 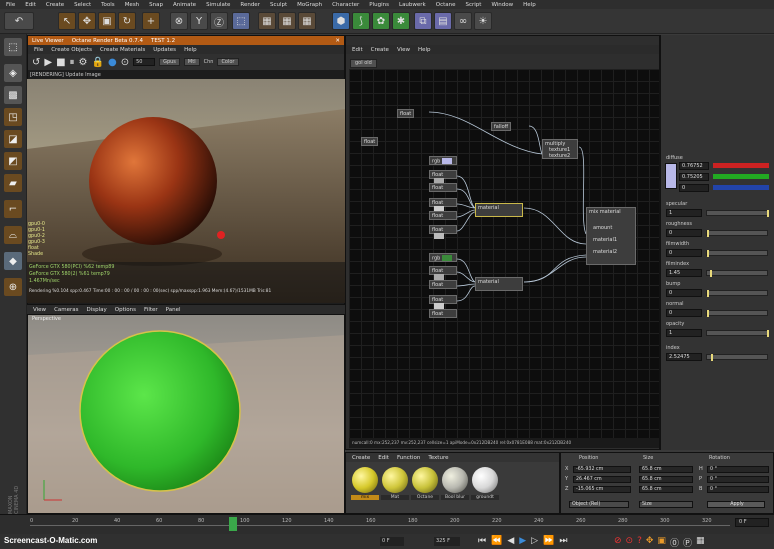 What do you see at coordinates (510, 541) in the screenshot?
I see `prev-frame-icon: ◀` at bounding box center [510, 541].